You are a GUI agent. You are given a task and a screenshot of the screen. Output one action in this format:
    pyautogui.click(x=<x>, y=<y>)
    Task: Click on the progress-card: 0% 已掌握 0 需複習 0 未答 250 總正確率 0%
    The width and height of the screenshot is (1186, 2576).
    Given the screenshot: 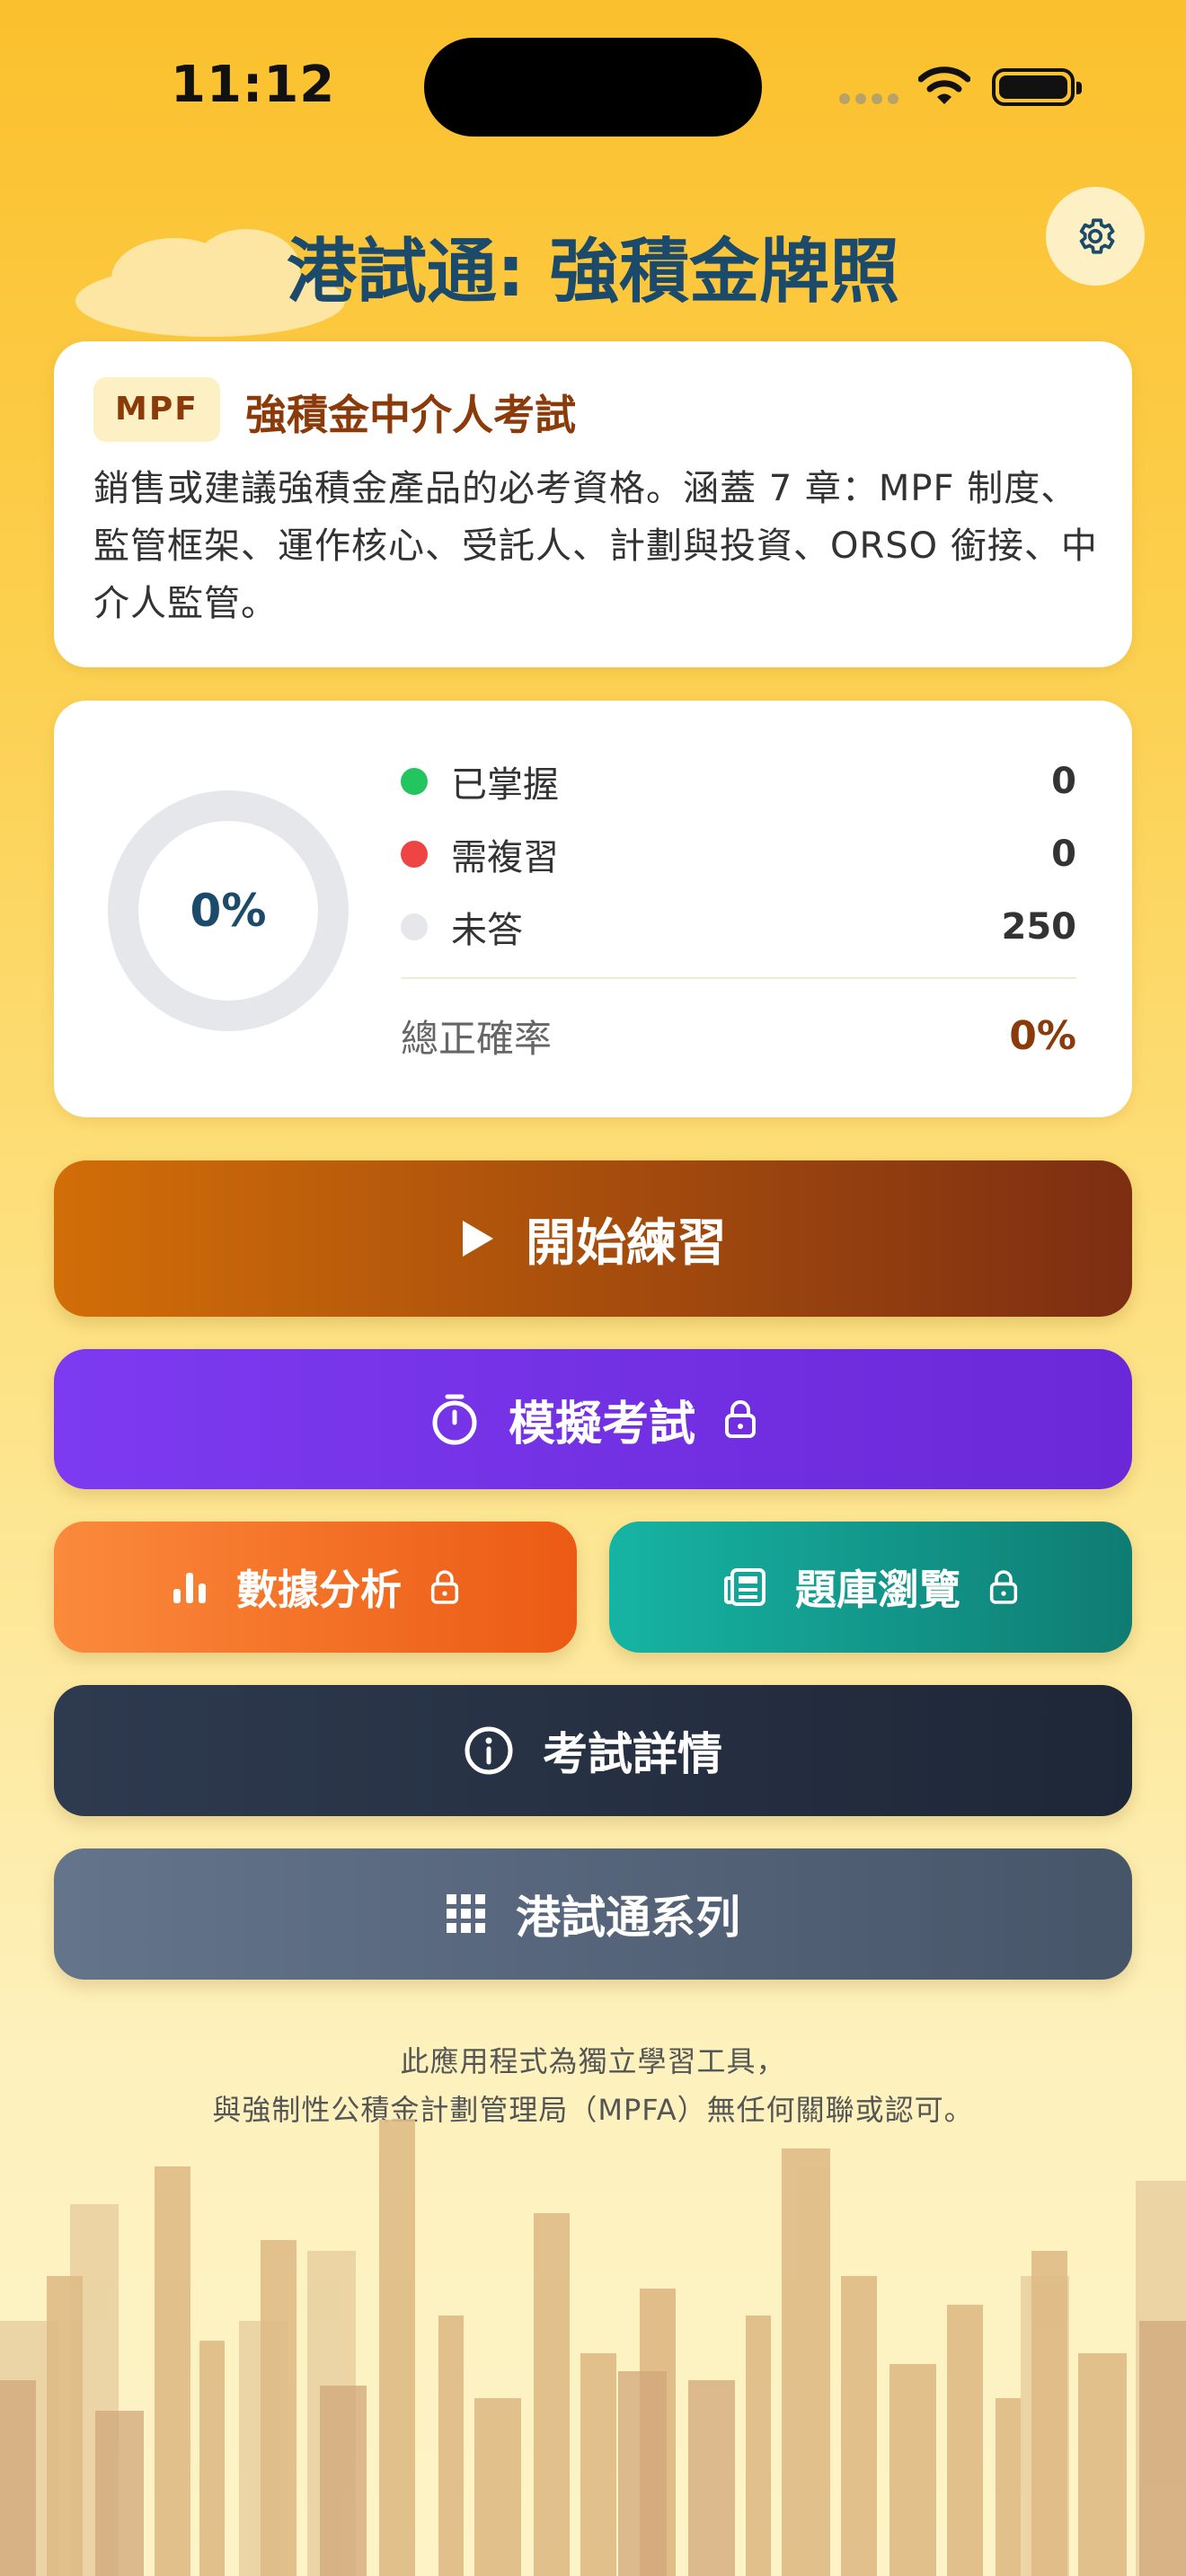 What is the action you would take?
    pyautogui.click(x=593, y=909)
    